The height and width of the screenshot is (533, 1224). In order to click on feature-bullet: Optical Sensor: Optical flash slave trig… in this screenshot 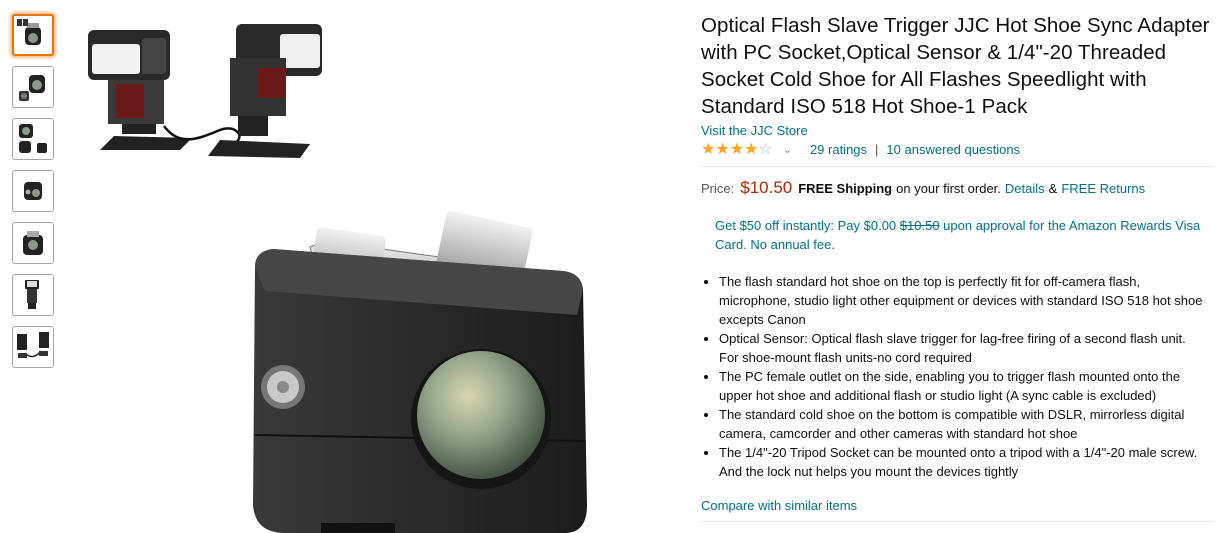, I will do `click(962, 348)`.